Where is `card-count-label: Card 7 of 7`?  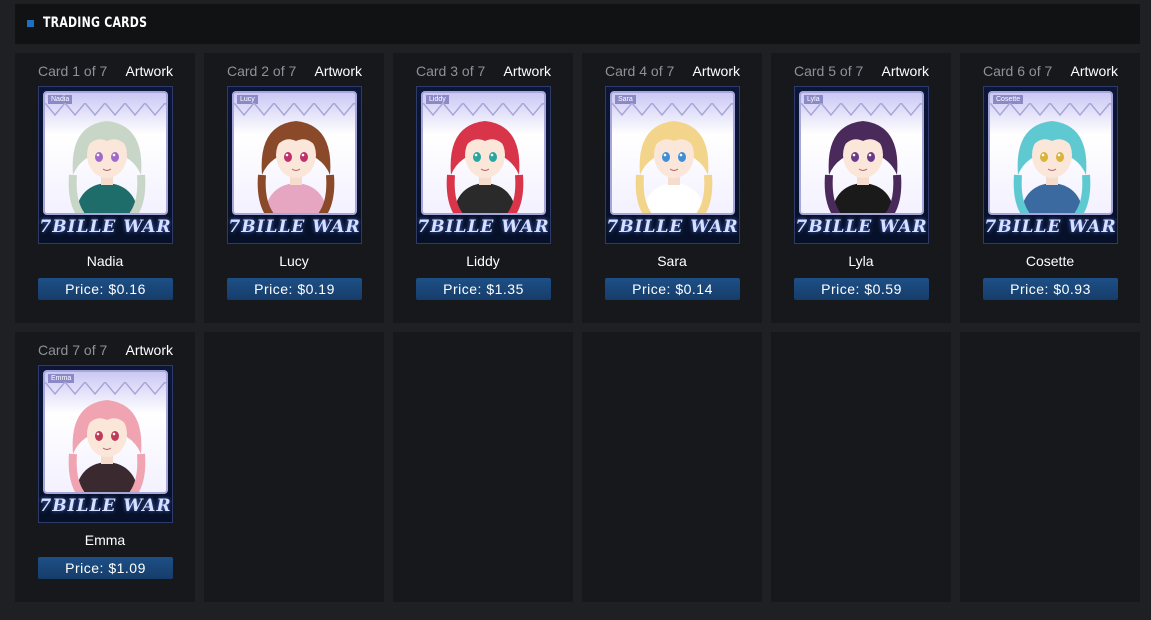
card-count-label: Card 7 of 7 is located at coordinates (73, 350).